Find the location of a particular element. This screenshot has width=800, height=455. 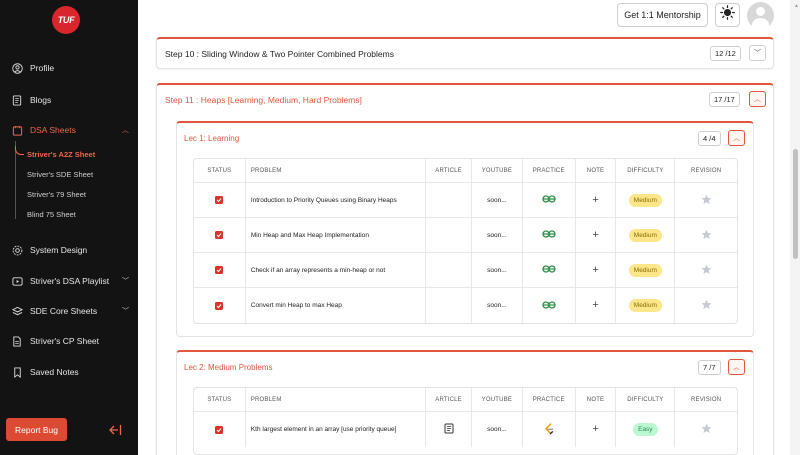

collapse-sidebar-icon is located at coordinates (115, 431).